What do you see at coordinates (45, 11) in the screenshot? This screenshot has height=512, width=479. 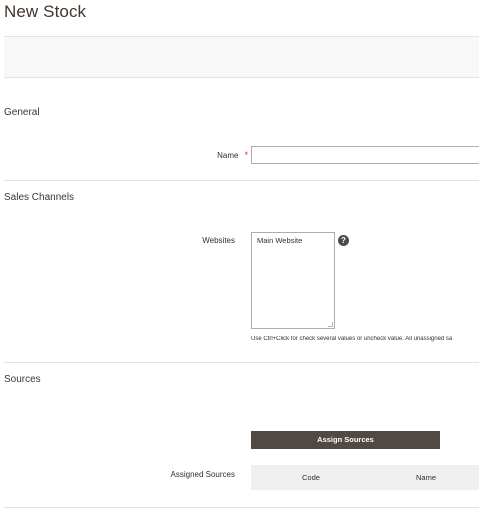 I see `page-title: New Stock` at bounding box center [45, 11].